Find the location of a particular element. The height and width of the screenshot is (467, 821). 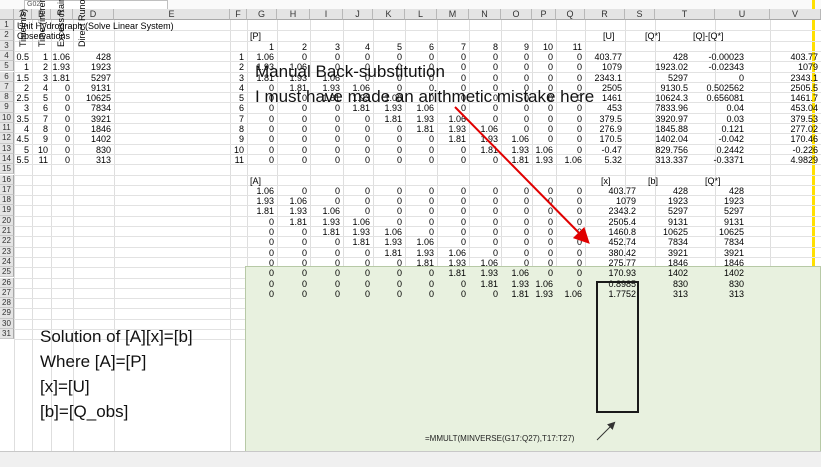

p-index-cell: 1 is located at coordinates (241, 56).